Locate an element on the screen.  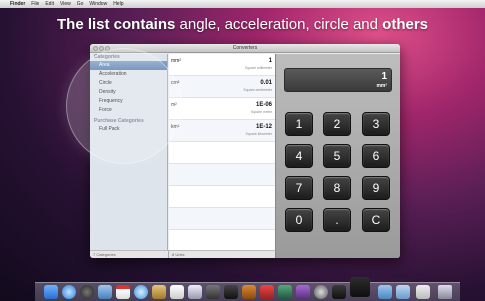
converters-app-icon is located at coordinates (360, 287).